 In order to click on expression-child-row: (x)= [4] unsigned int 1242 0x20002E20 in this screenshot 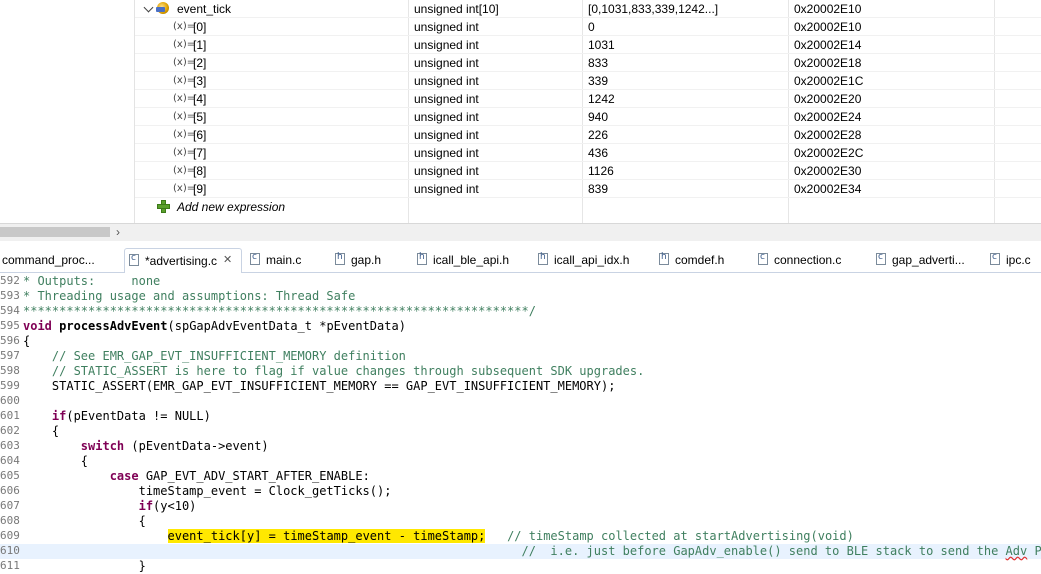, I will do `click(588, 99)`.